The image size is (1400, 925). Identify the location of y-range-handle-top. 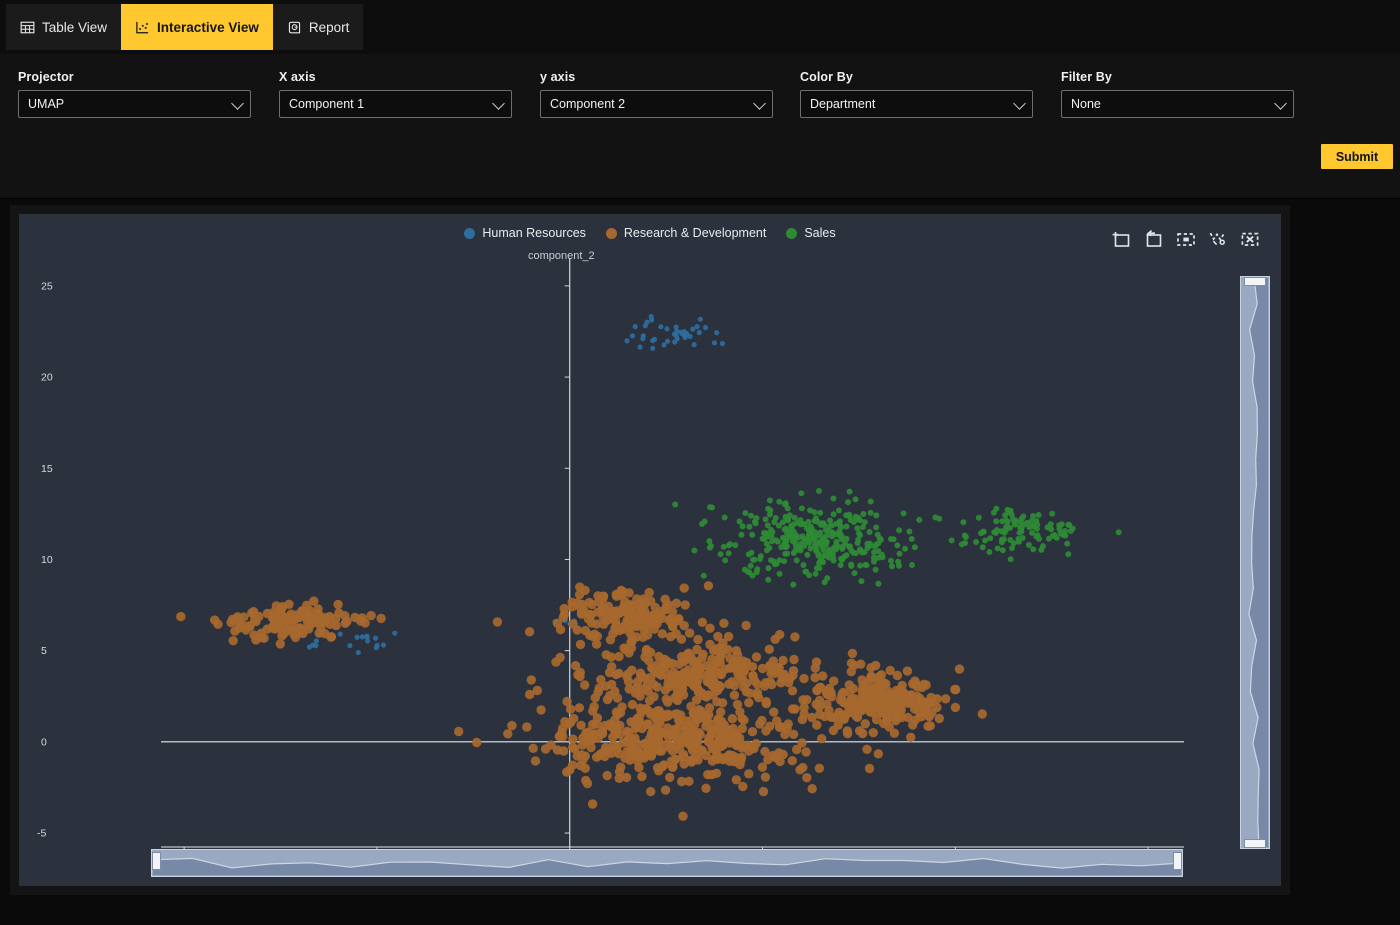
(1255, 281).